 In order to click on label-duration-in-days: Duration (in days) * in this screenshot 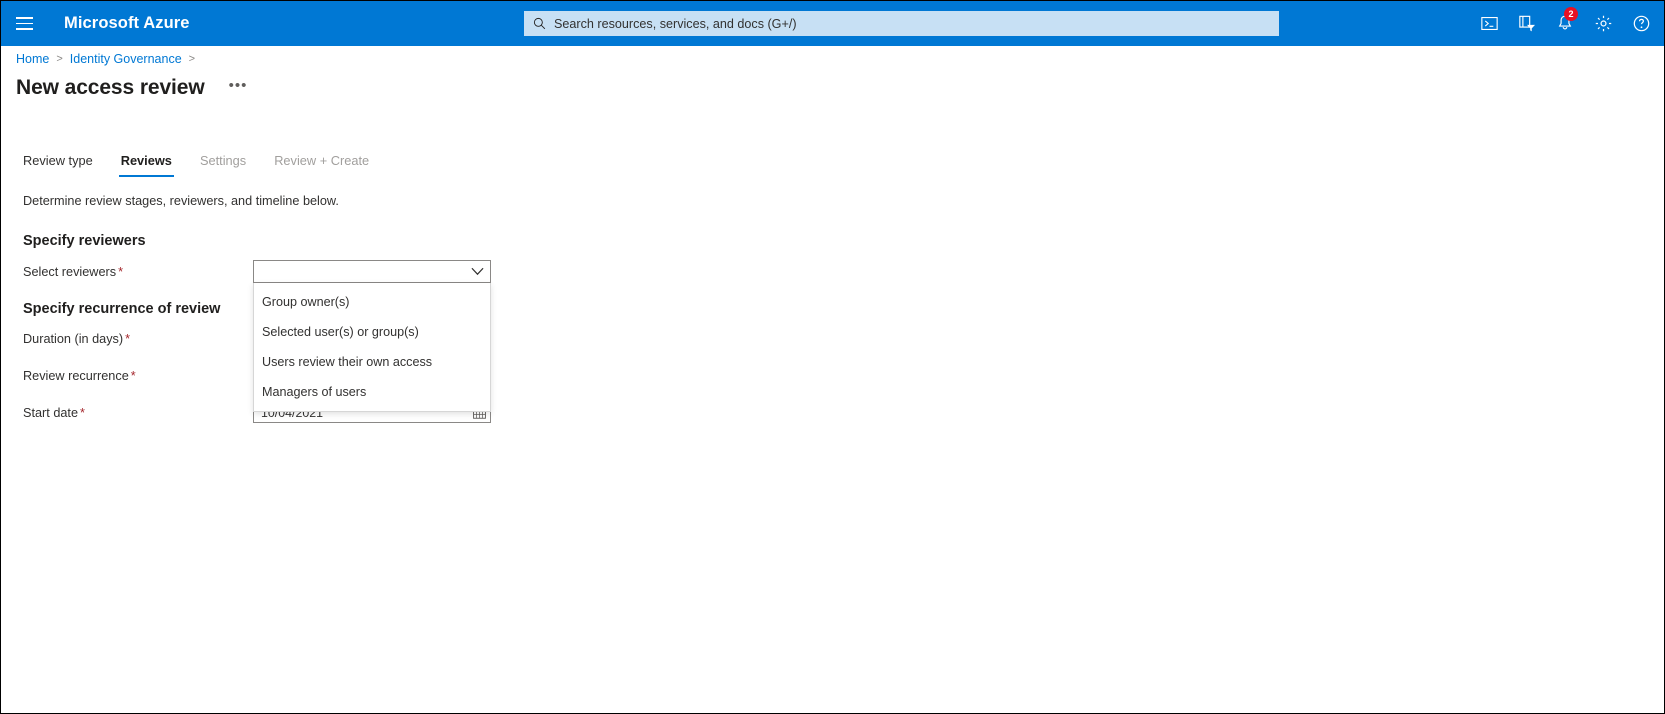, I will do `click(76, 339)`.